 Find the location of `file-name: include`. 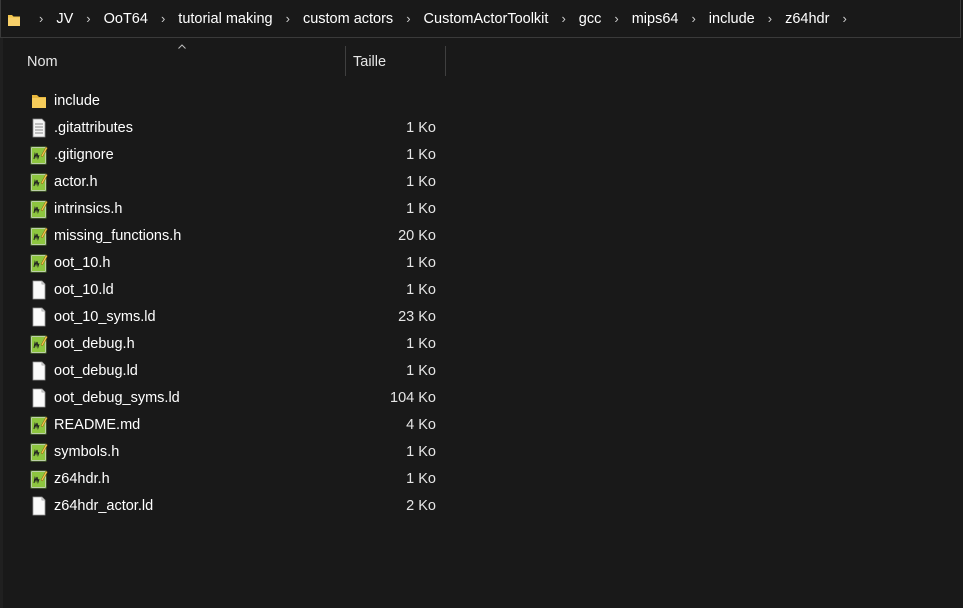

file-name: include is located at coordinates (77, 101).